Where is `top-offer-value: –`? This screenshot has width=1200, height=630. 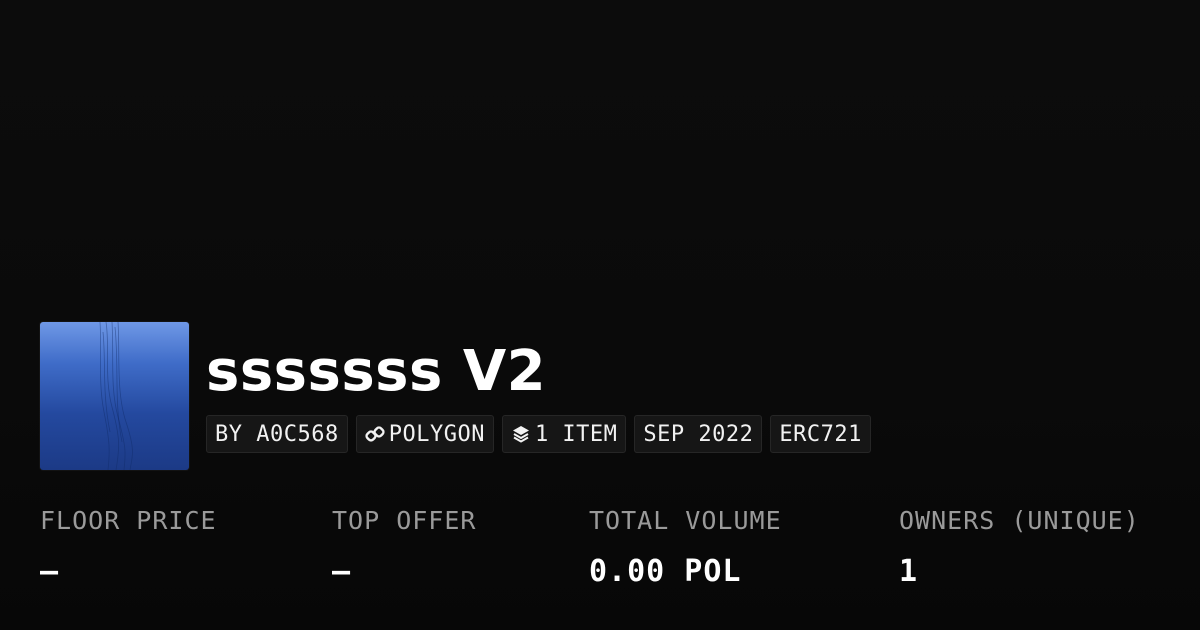
top-offer-value: – is located at coordinates (342, 571).